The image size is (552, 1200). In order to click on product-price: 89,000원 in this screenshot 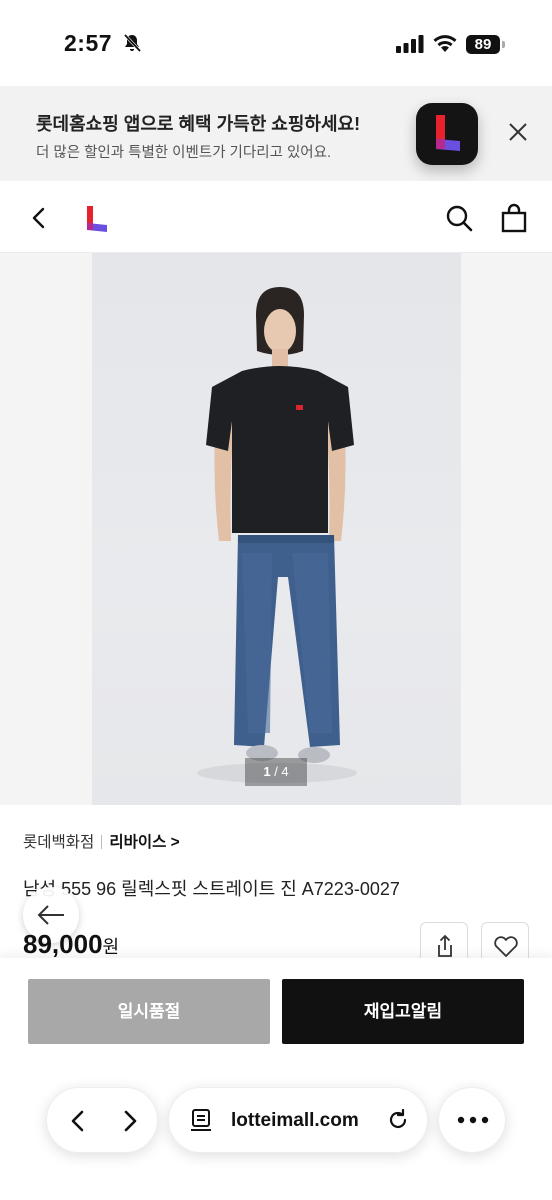, I will do `click(71, 944)`.